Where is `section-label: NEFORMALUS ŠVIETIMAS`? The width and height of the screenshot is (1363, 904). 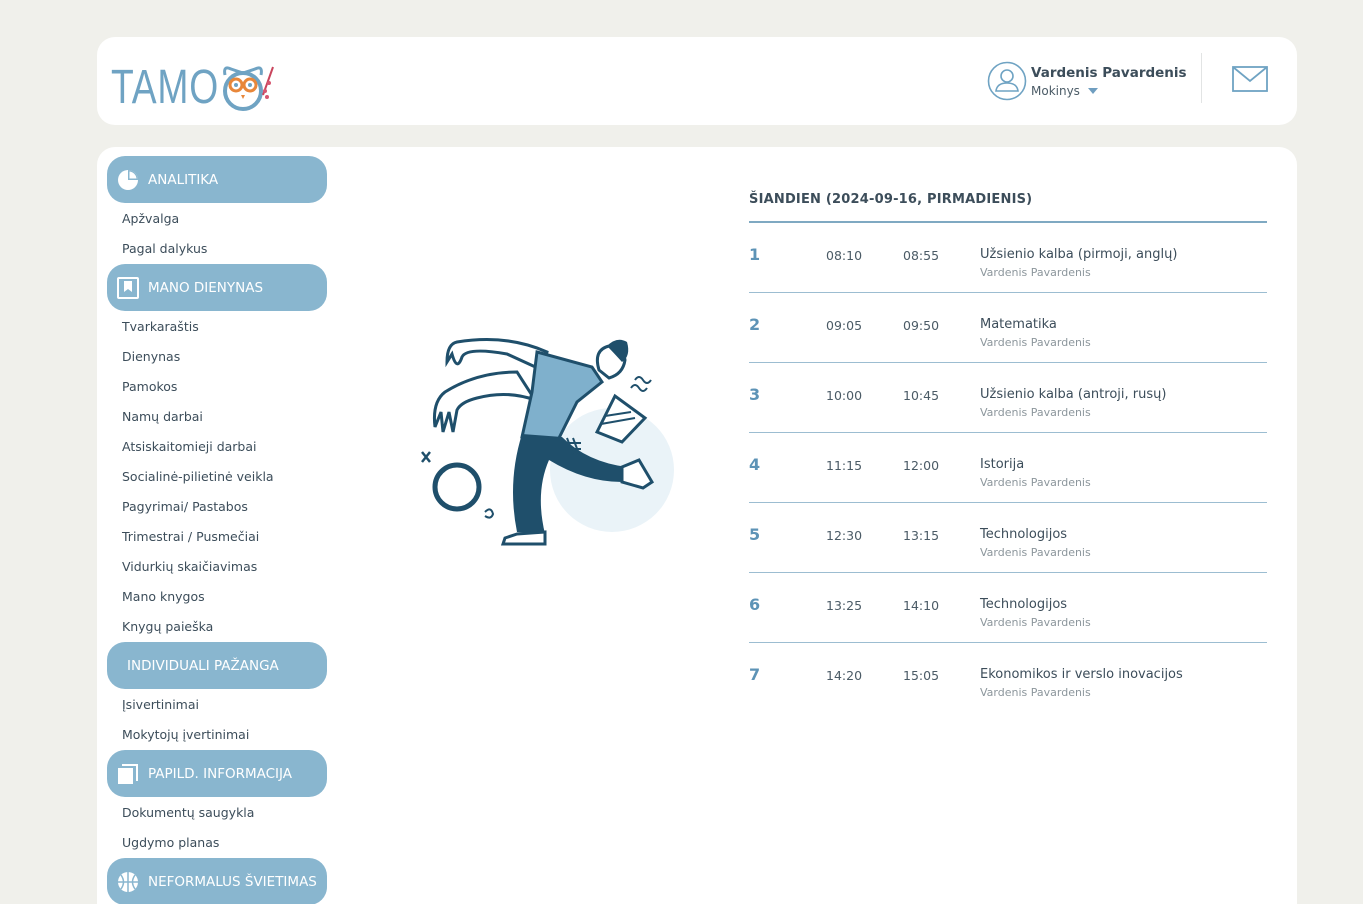
section-label: NEFORMALUS ŠVIETIMAS is located at coordinates (232, 881).